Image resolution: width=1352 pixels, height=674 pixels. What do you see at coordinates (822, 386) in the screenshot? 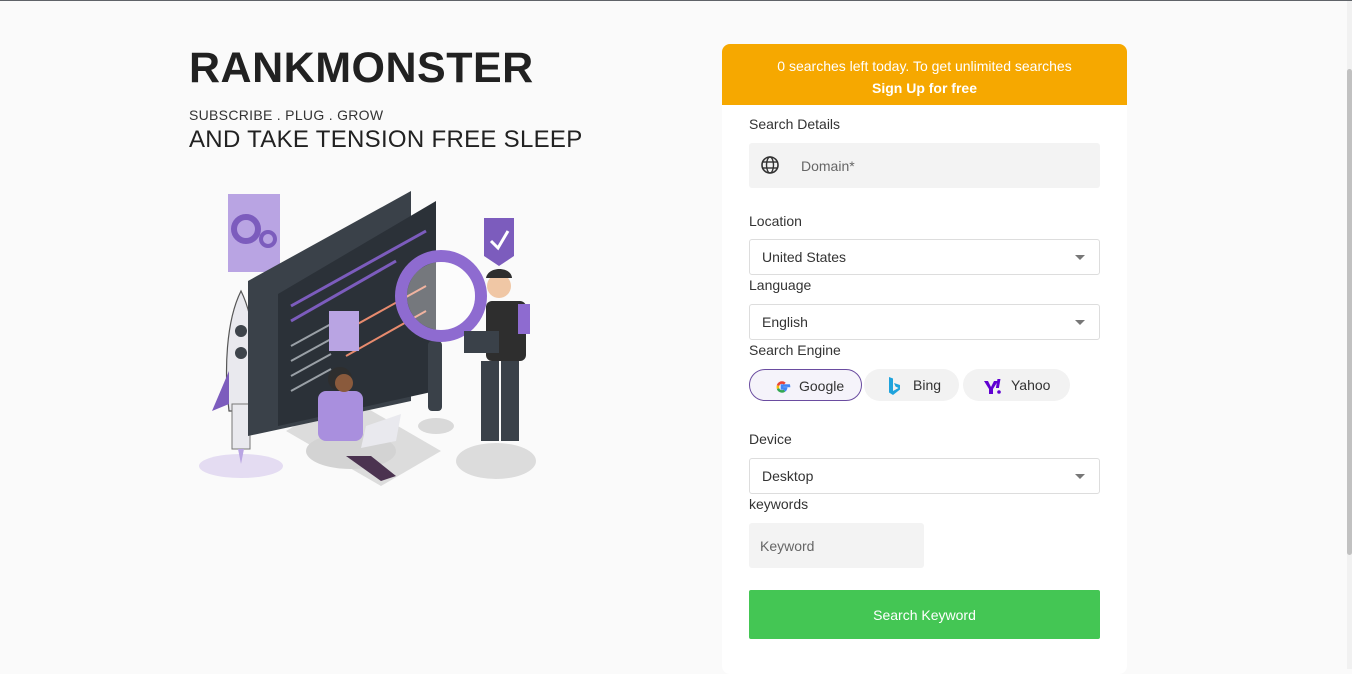
I see `engine-label-google: Google` at bounding box center [822, 386].